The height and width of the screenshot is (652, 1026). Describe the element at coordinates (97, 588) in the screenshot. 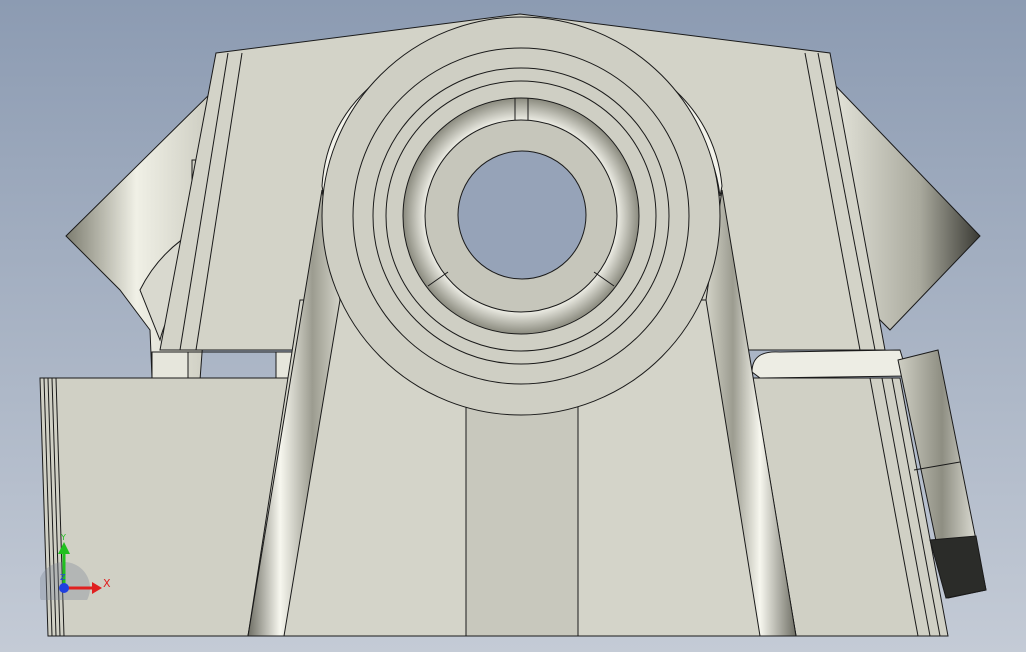

I see `x-axis-head` at that location.